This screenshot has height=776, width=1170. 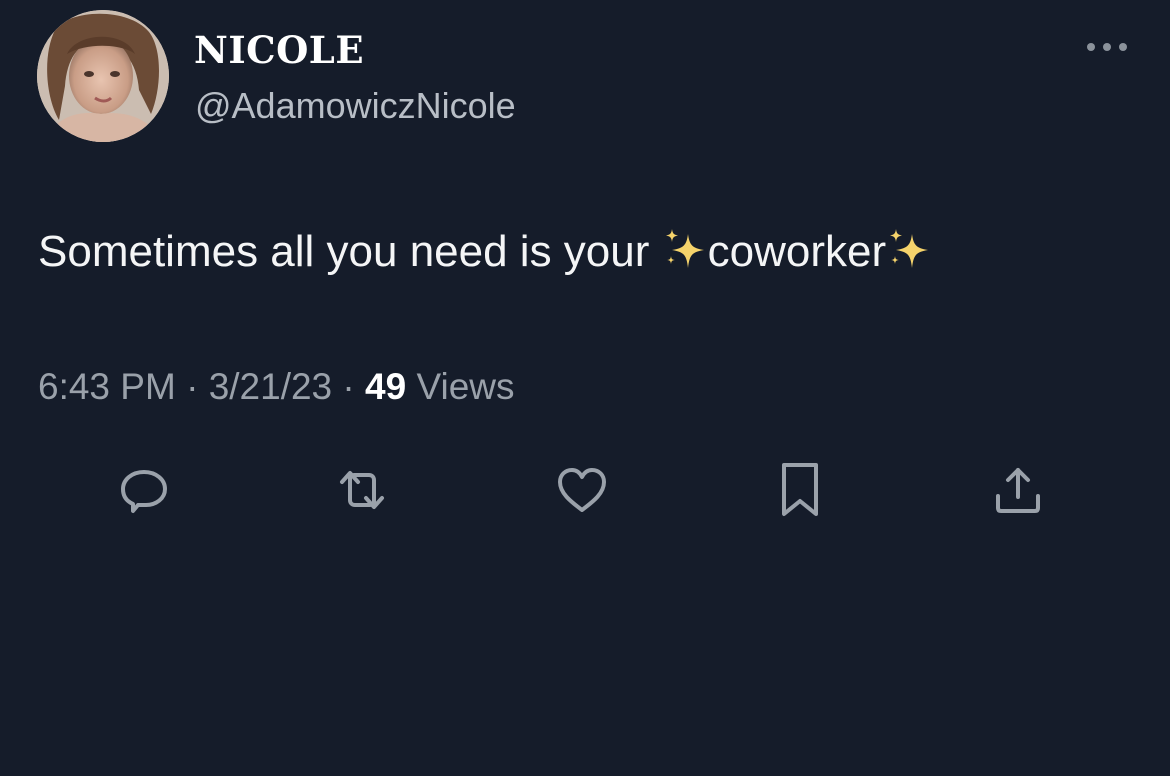 I want to click on tweet-metadata: 6:43 PM · 3/21/23 · 49 Views, so click(x=276, y=387).